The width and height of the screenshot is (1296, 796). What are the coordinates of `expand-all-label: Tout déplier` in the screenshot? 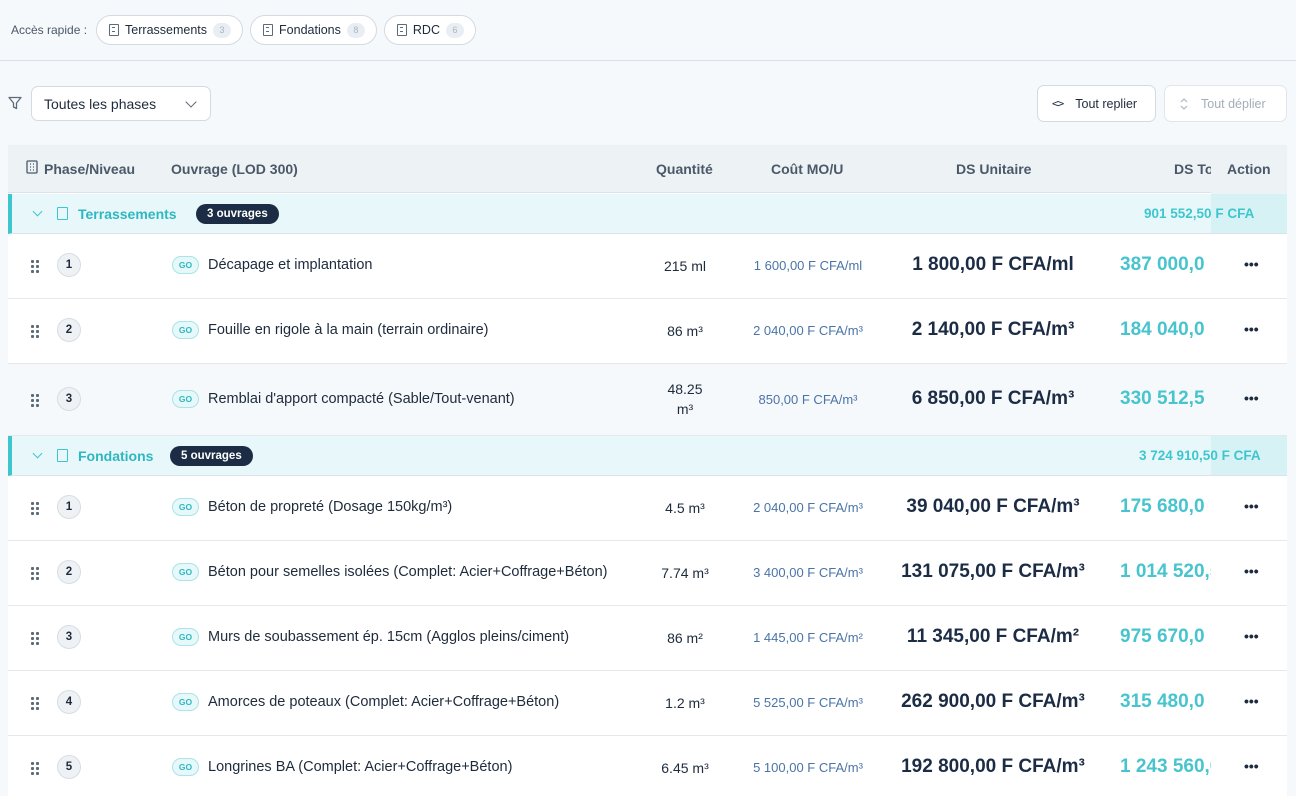 It's located at (1233, 103).